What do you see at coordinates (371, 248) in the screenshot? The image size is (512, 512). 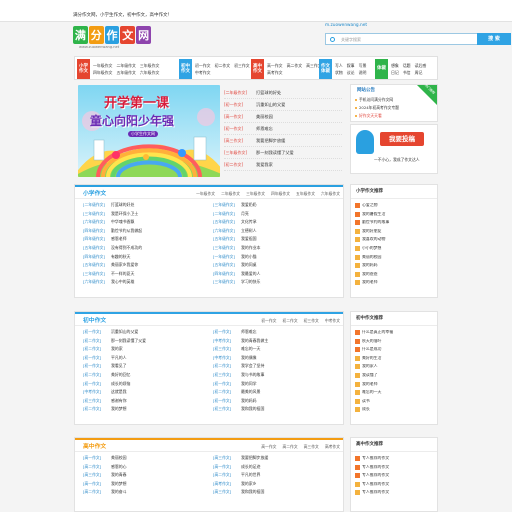 I see `side-item-title: 小小的梦想` at bounding box center [371, 248].